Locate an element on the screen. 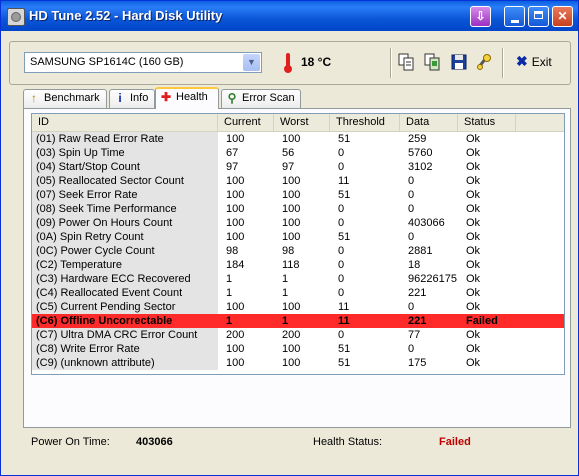  cell-worst: 56 is located at coordinates (288, 153).